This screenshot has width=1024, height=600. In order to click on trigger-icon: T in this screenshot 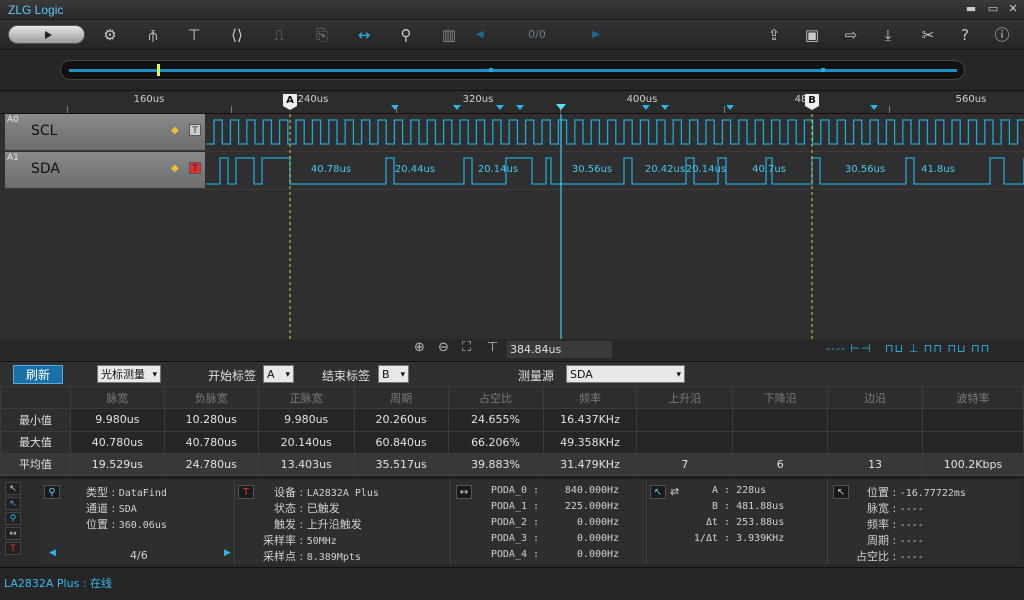, I will do `click(13, 548)`.